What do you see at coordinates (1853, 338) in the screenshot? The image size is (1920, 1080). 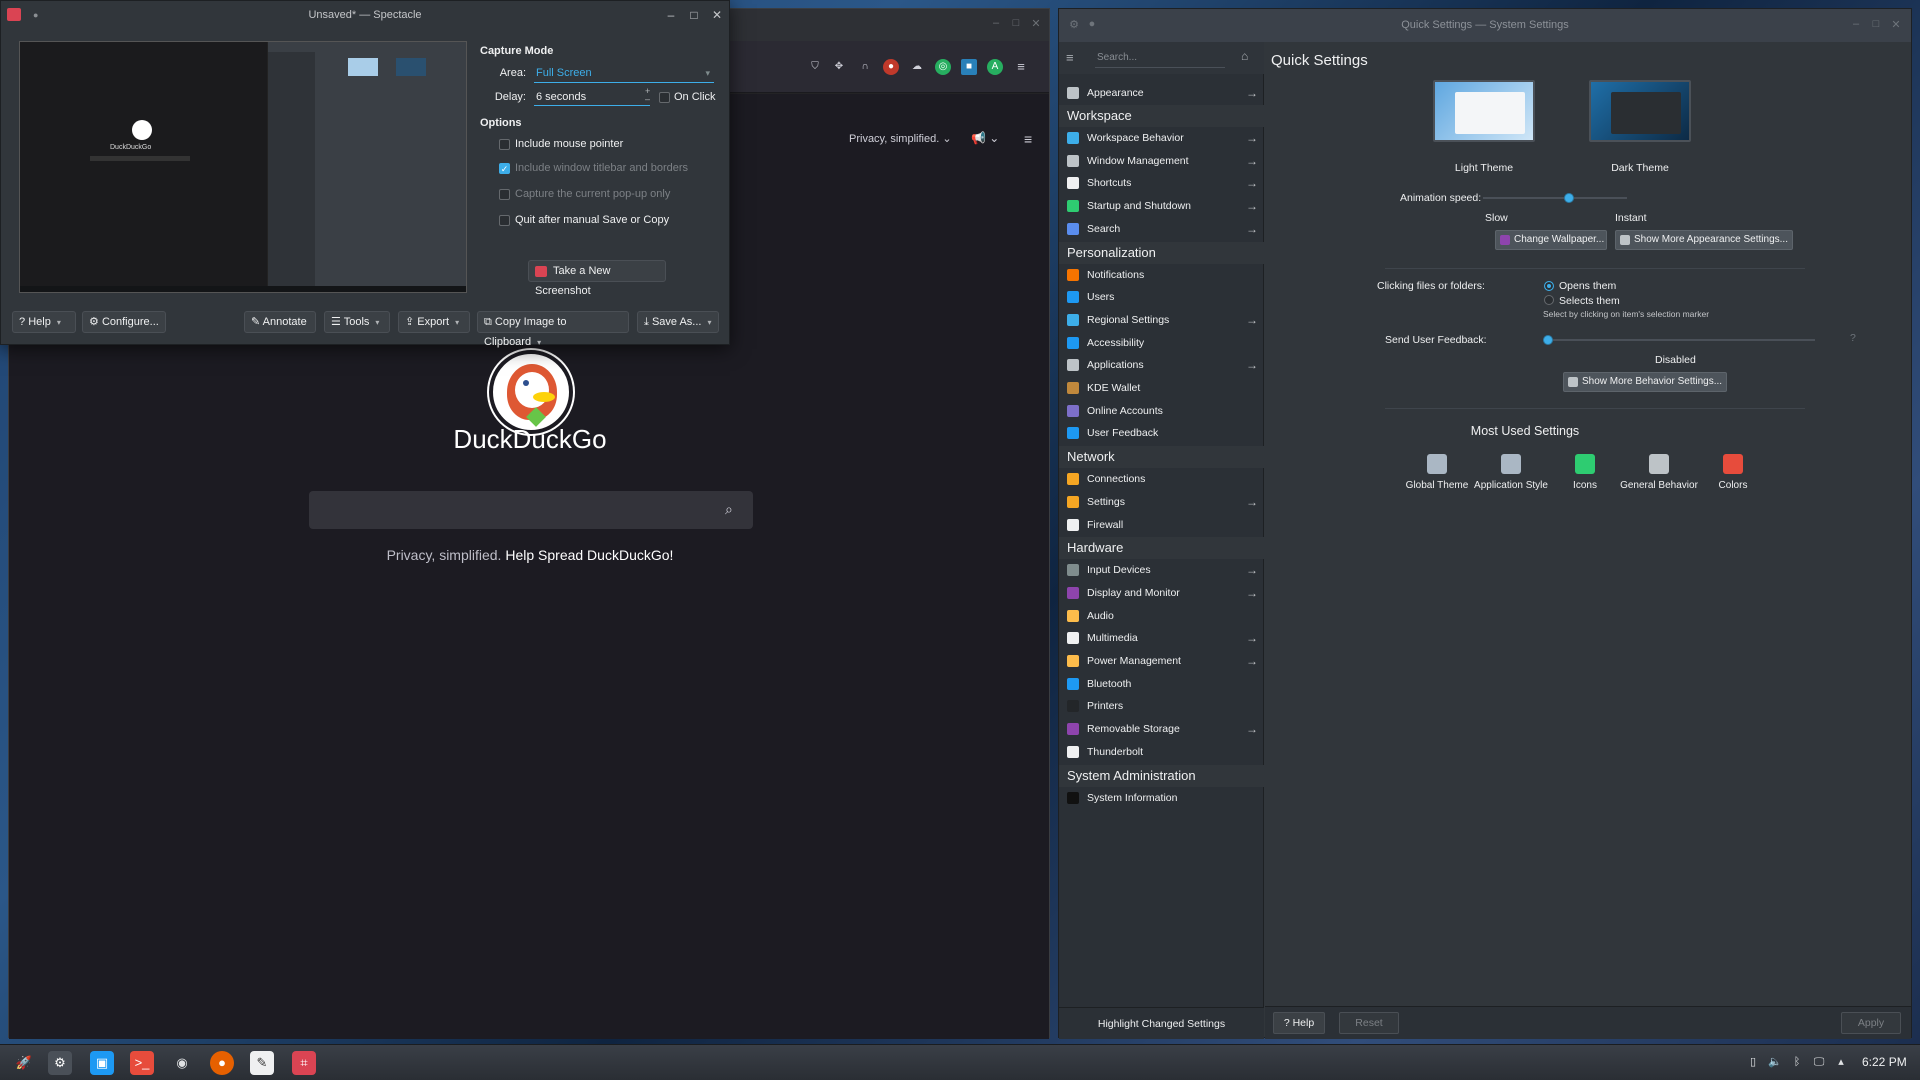 I see `help-icon: ?` at bounding box center [1853, 338].